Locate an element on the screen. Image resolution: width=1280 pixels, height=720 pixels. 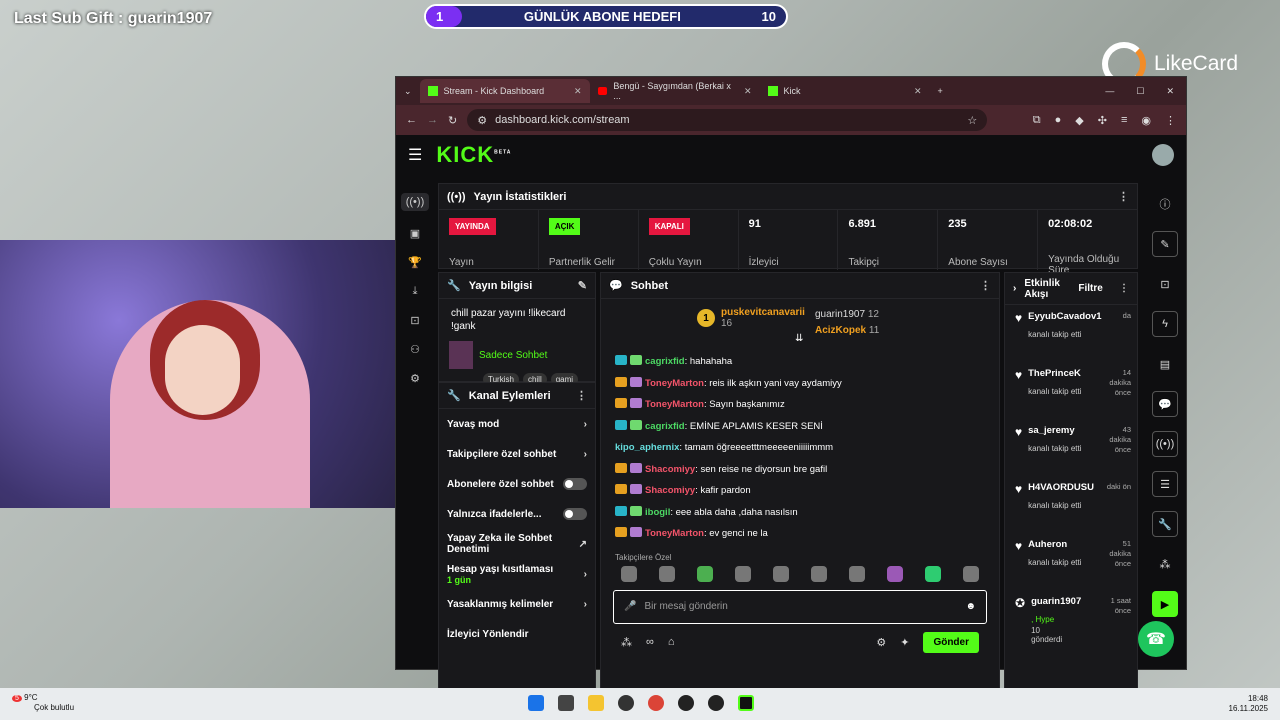
minimize-icon: — is located at coordinates (1109, 91).